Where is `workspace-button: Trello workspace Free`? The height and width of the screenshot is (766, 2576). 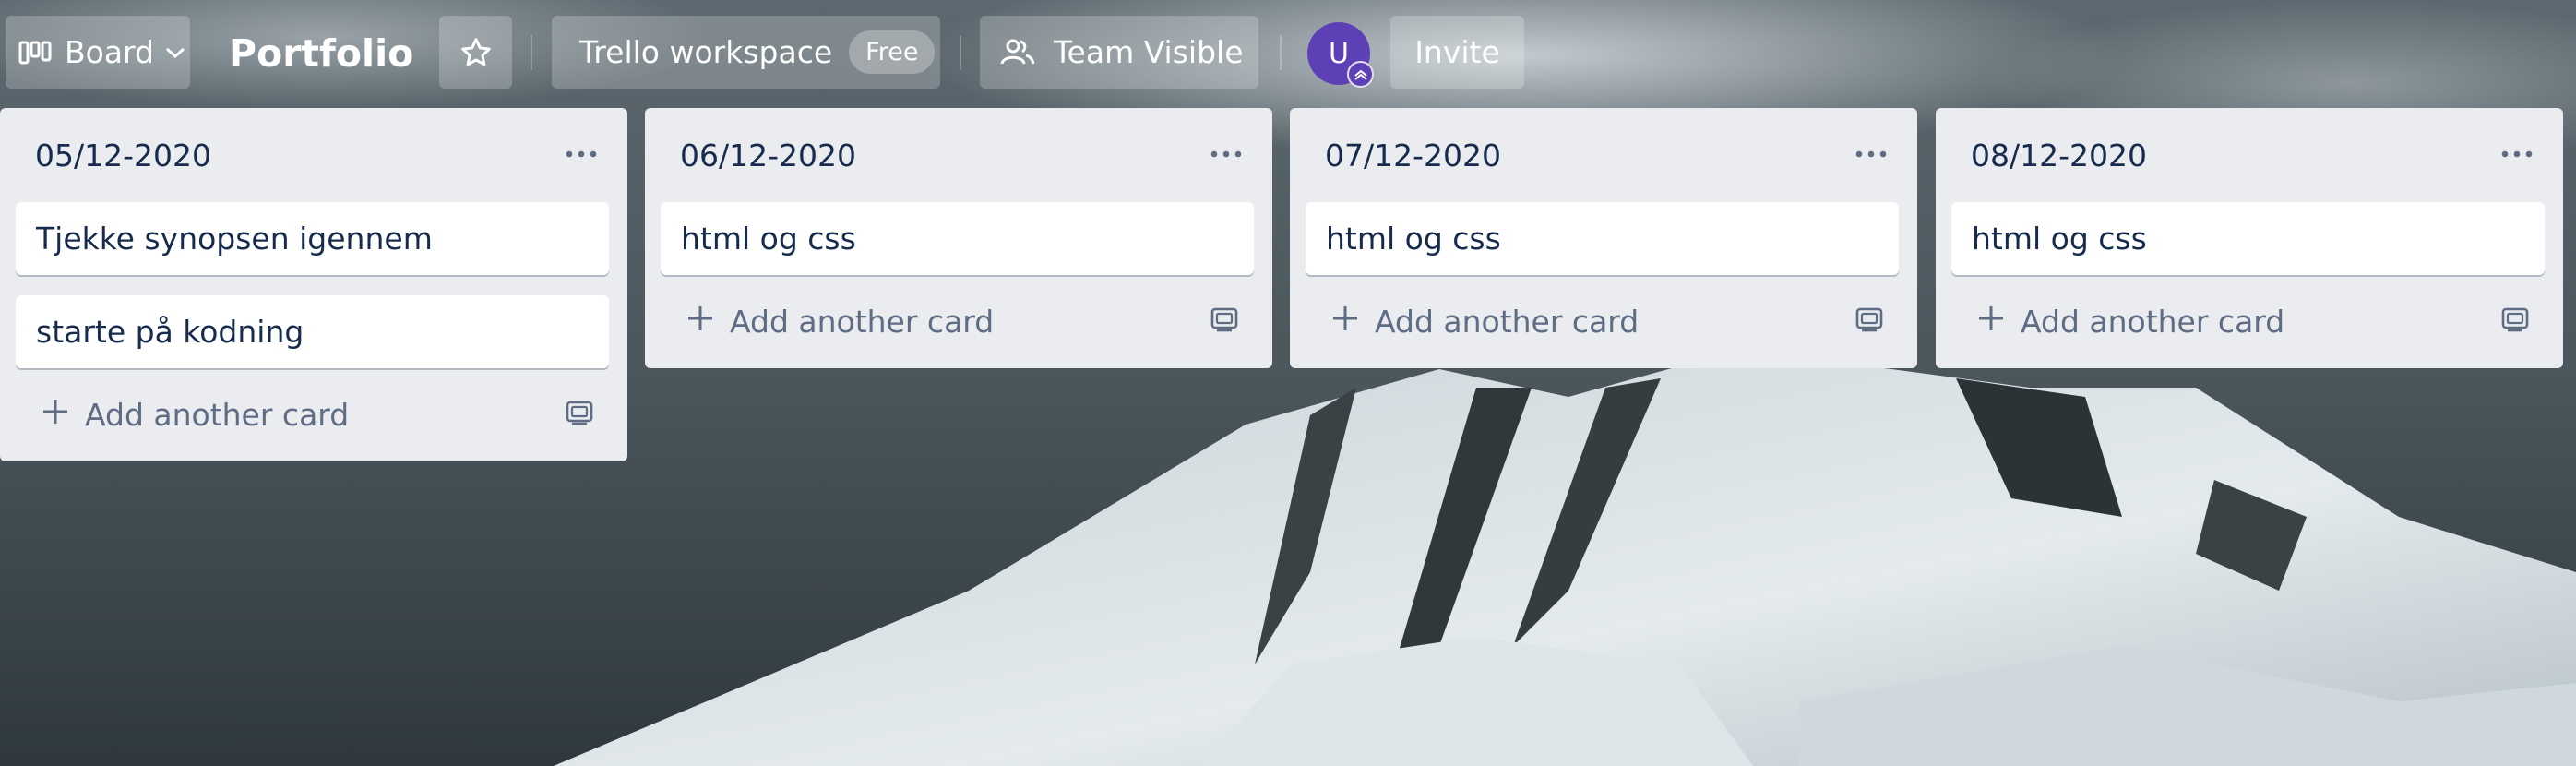 workspace-button: Trello workspace Free is located at coordinates (746, 52).